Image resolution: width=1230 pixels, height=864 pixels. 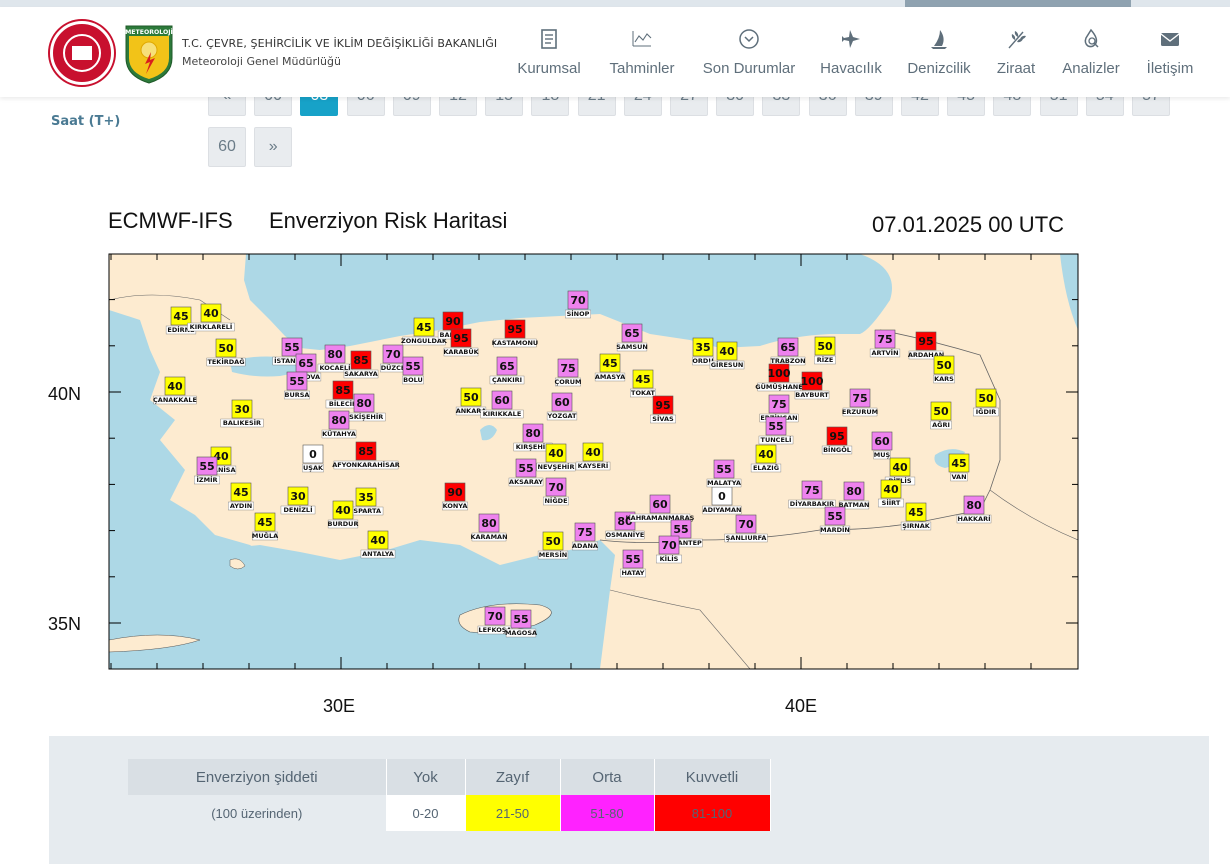 What do you see at coordinates (553, 554) in the screenshot?
I see `station-name: MERSİN` at bounding box center [553, 554].